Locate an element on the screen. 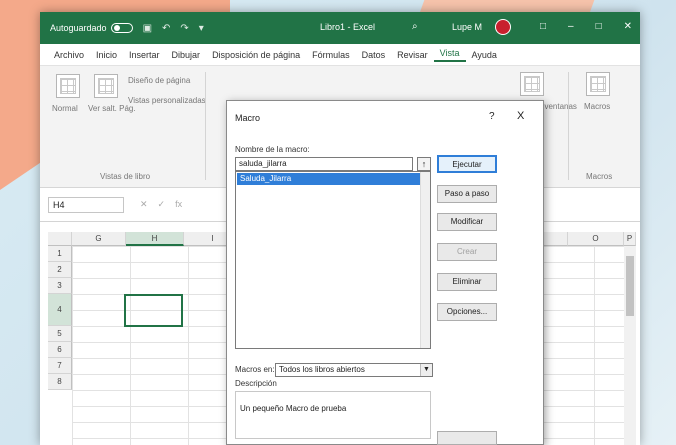 The height and width of the screenshot is (445, 676). avatar is located at coordinates (503, 27).